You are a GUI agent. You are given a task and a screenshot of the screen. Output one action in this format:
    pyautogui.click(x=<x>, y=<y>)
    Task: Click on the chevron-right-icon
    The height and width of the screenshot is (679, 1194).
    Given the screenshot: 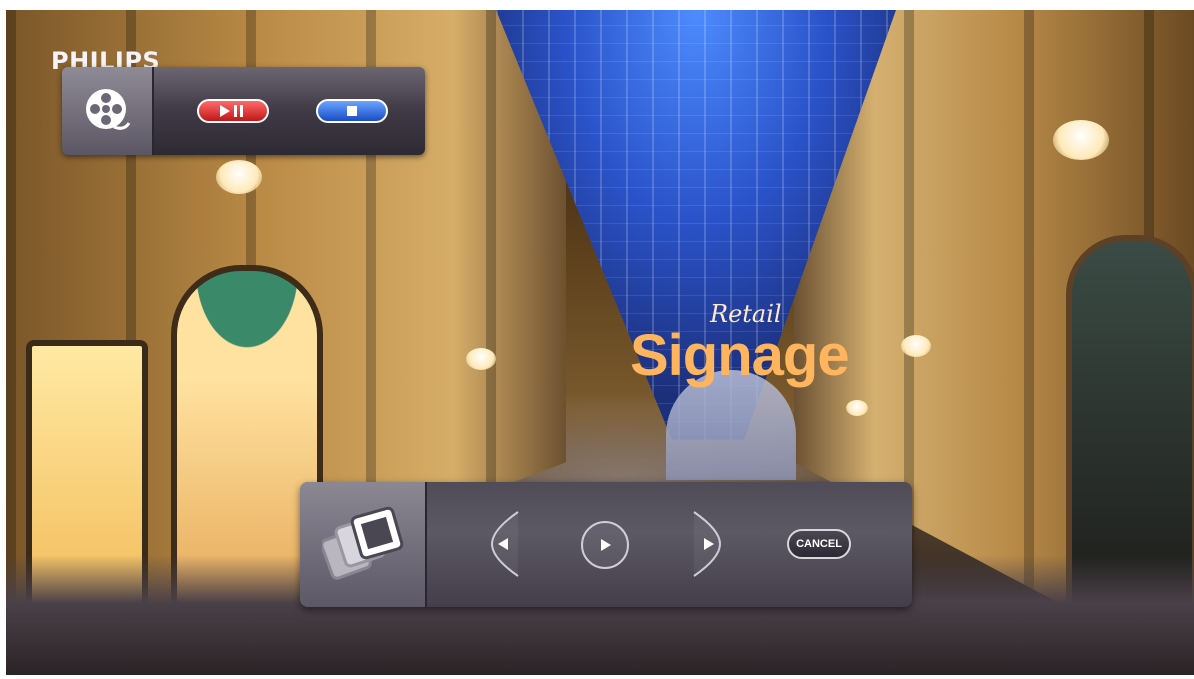 What is the action you would take?
    pyautogui.click(x=707, y=544)
    